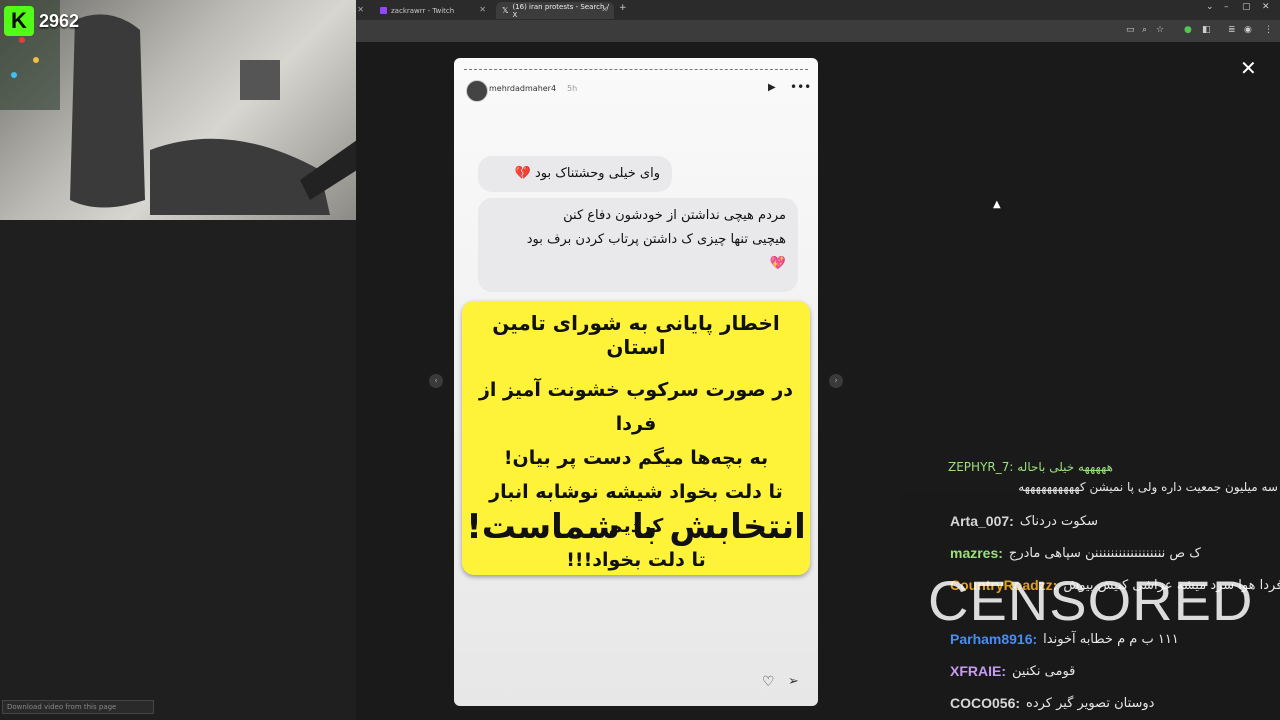 The width and height of the screenshot is (1280, 720). I want to click on install-app-icon: ▭, so click(1130, 30).